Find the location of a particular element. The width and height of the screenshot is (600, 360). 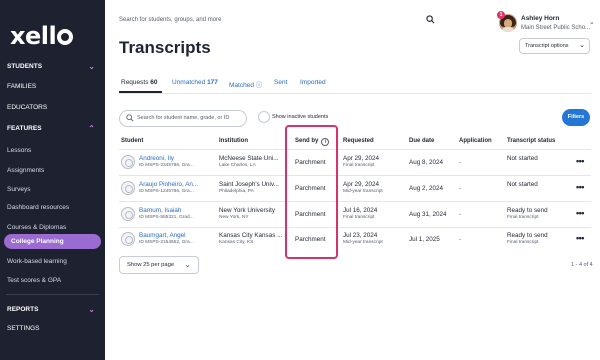

tab-matched: Matched ⓘ is located at coordinates (245, 84).